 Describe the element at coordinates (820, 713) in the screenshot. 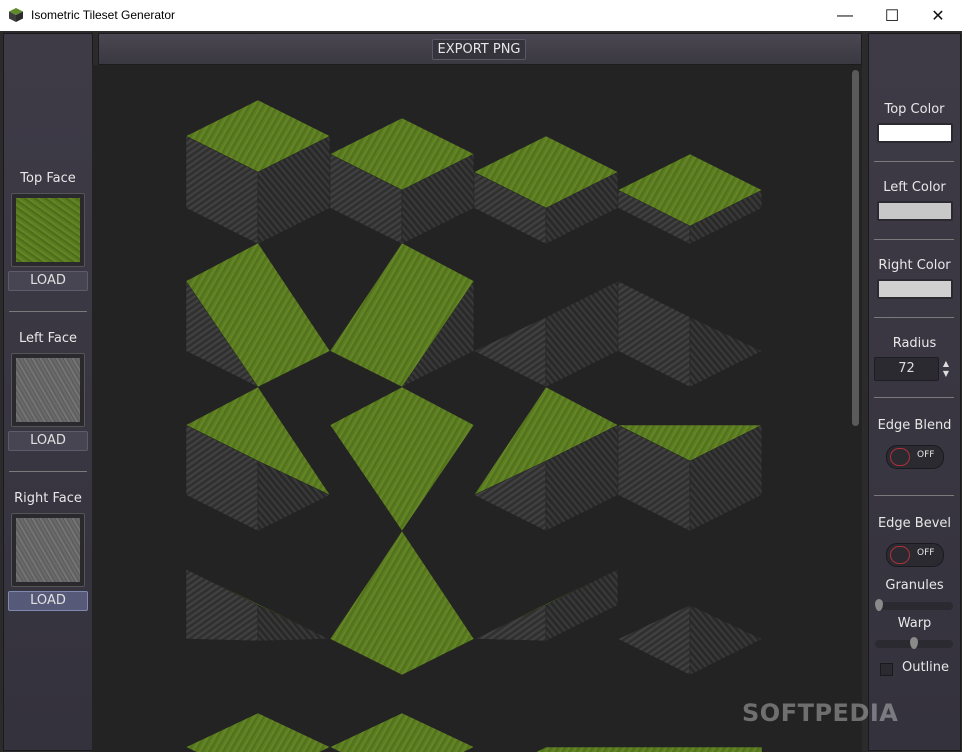

I see `softpedia-watermark: SOFTPEDIA` at that location.